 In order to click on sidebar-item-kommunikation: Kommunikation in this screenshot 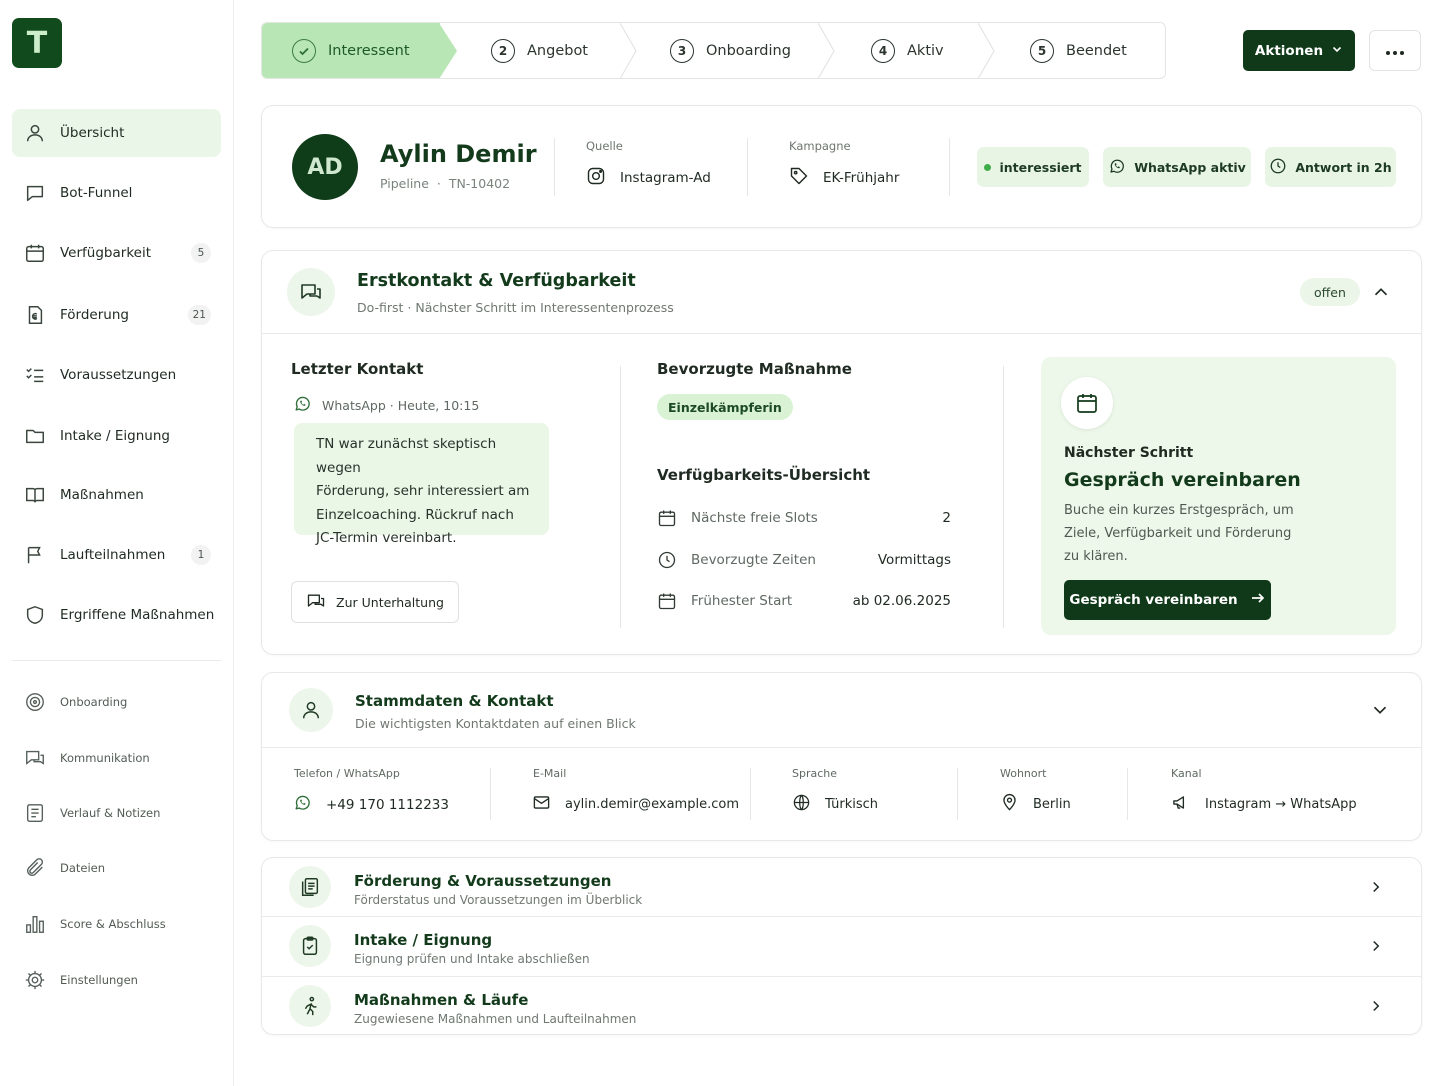, I will do `click(116, 758)`.